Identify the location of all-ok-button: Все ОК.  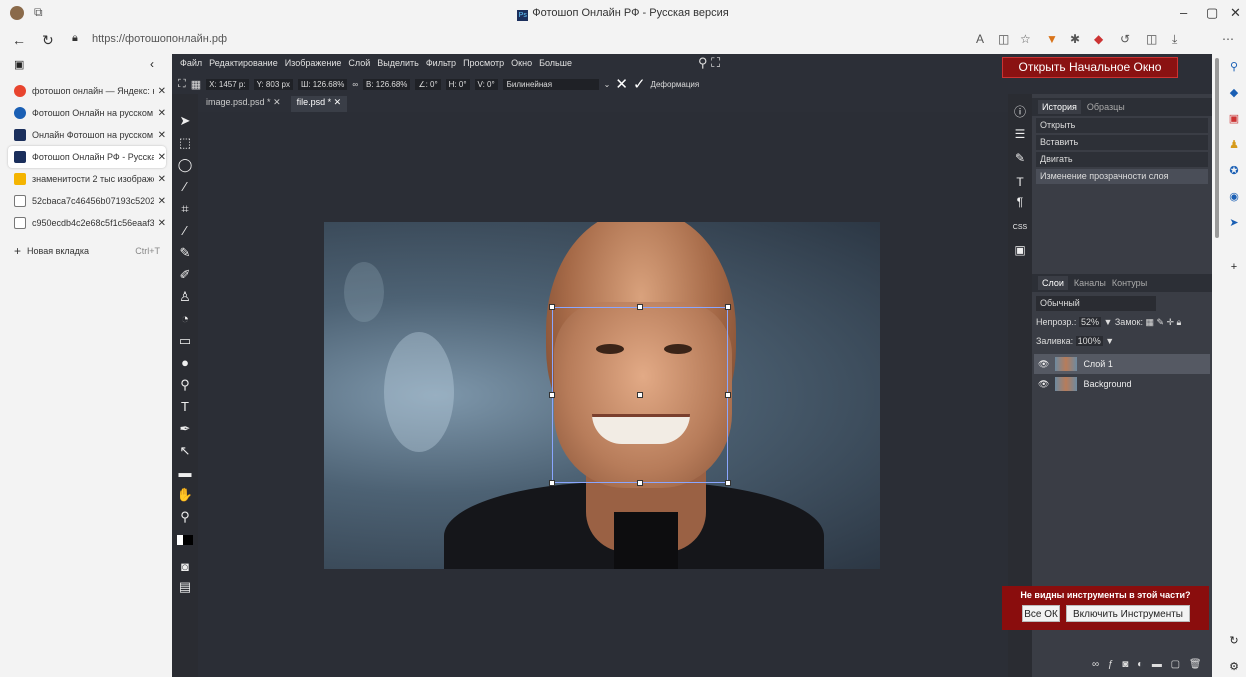
(1041, 613).